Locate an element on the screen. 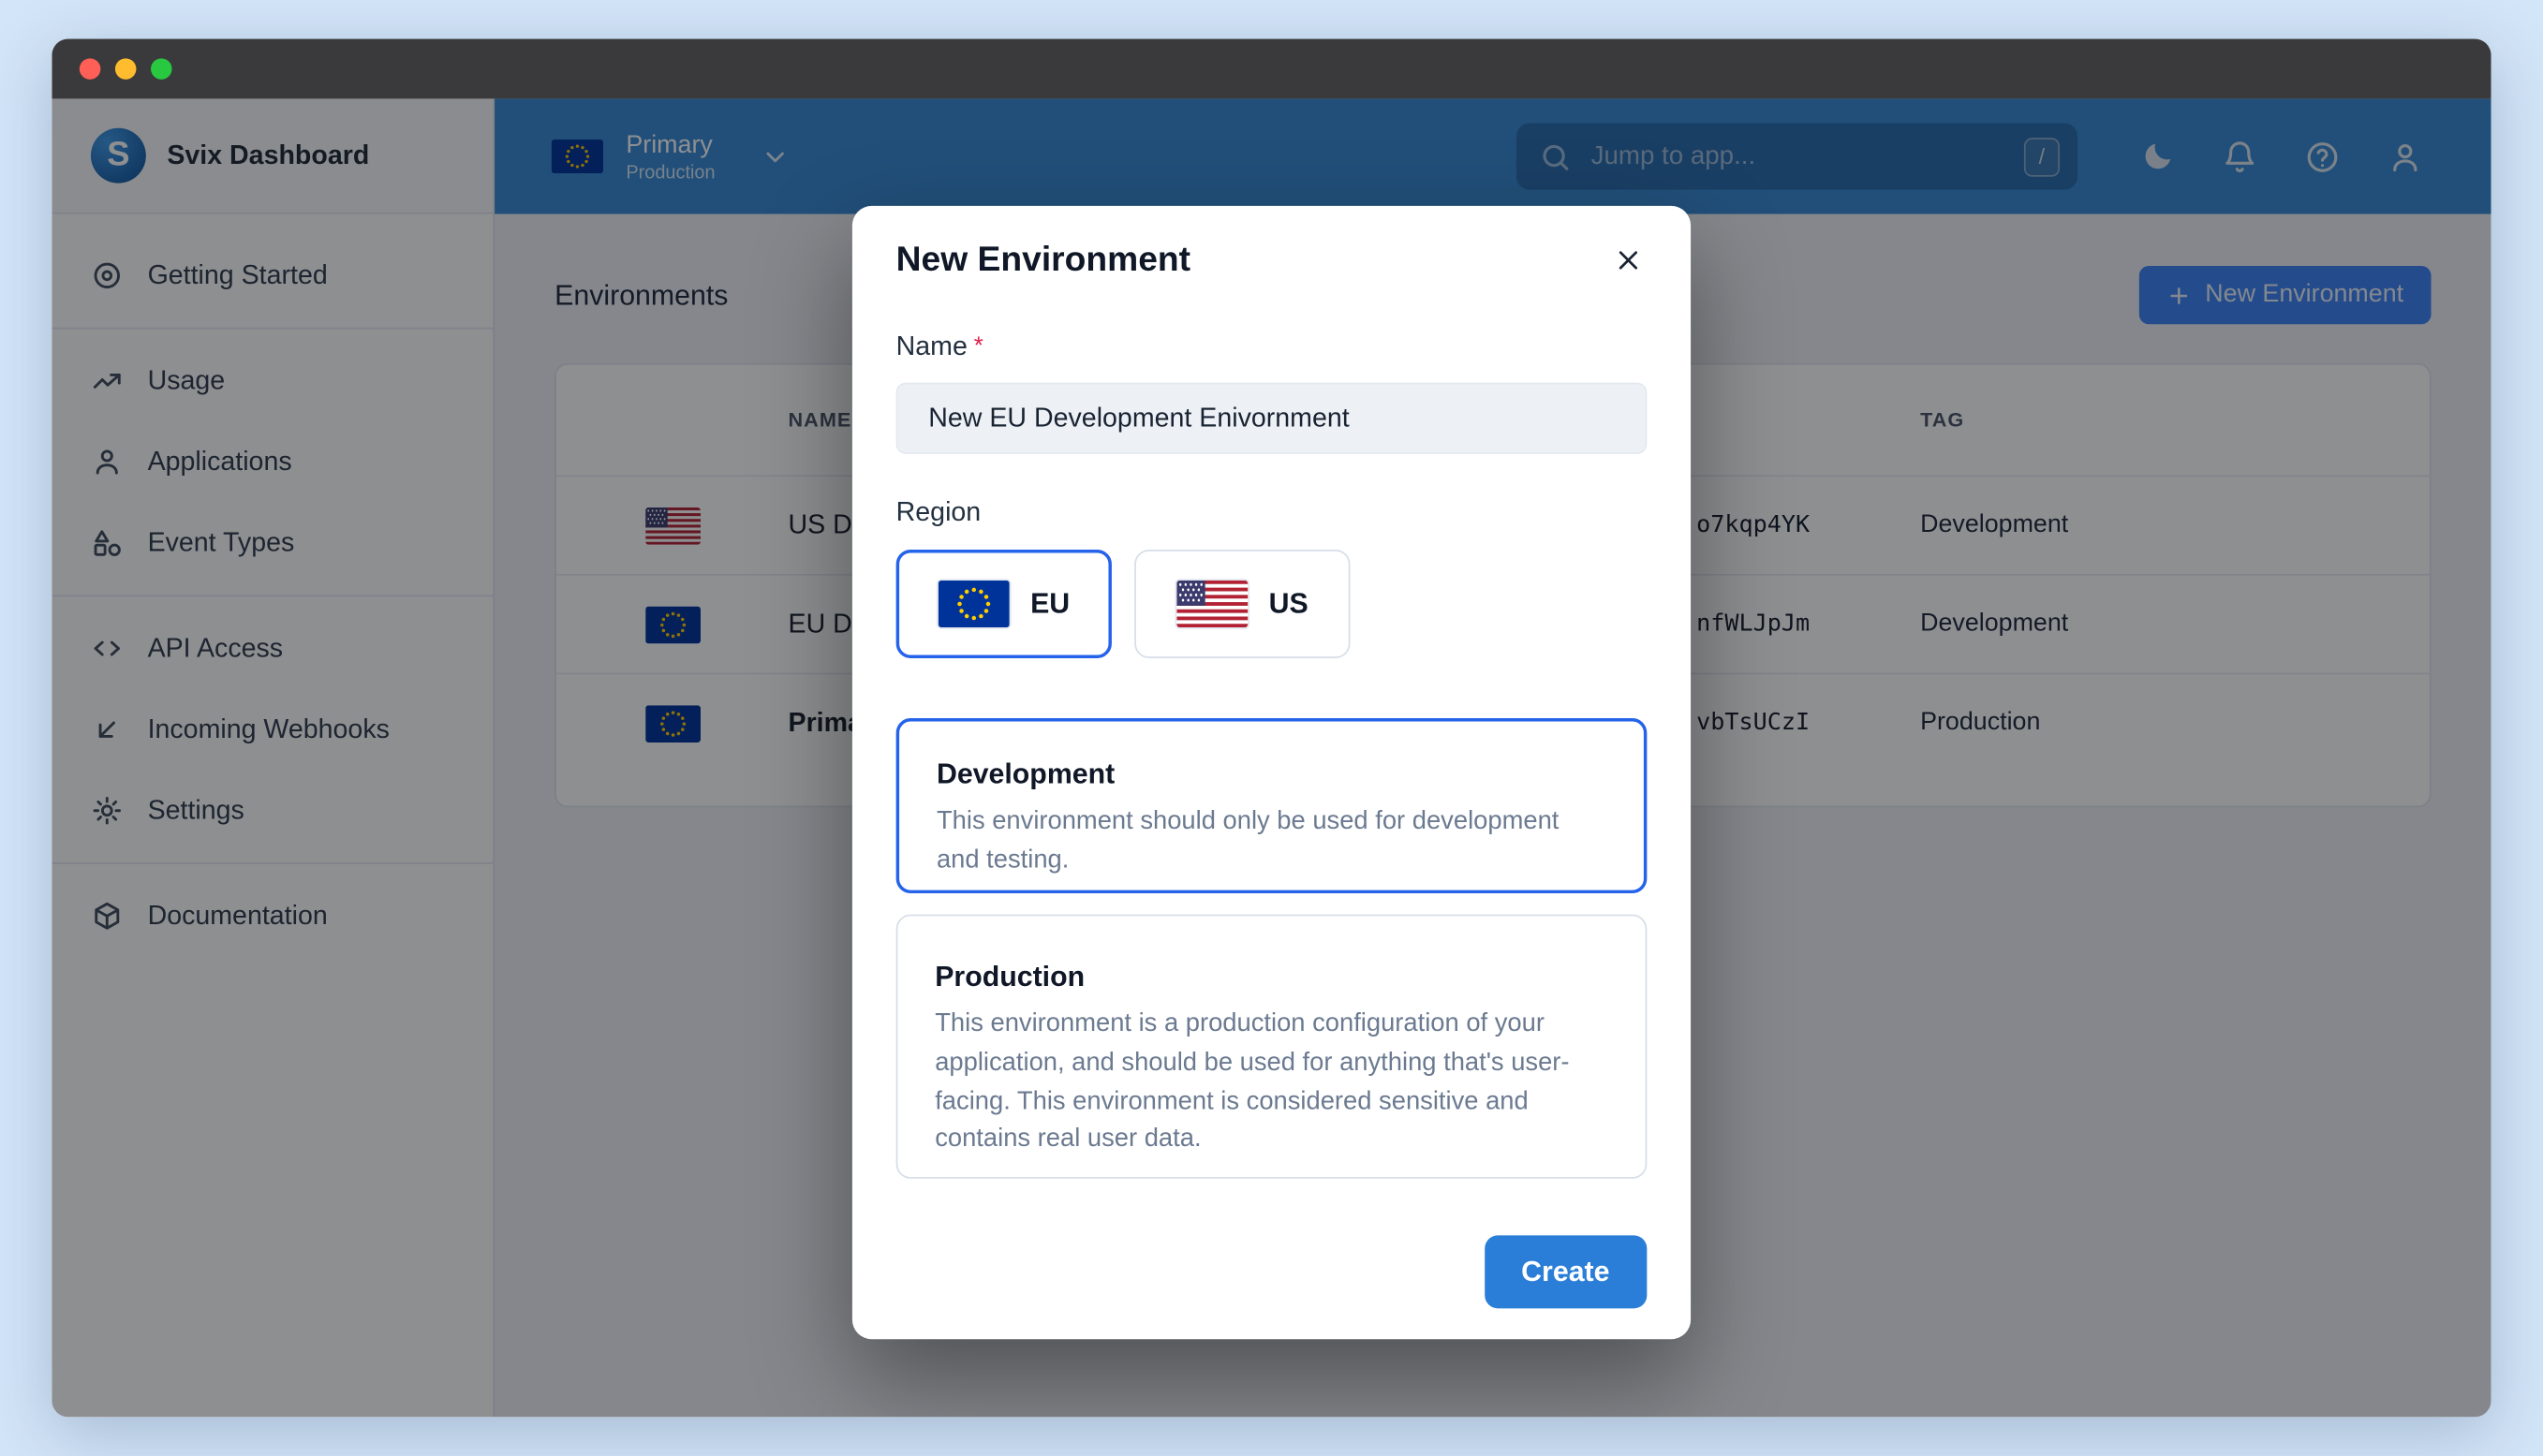  region-option-us: US is located at coordinates (1242, 603).